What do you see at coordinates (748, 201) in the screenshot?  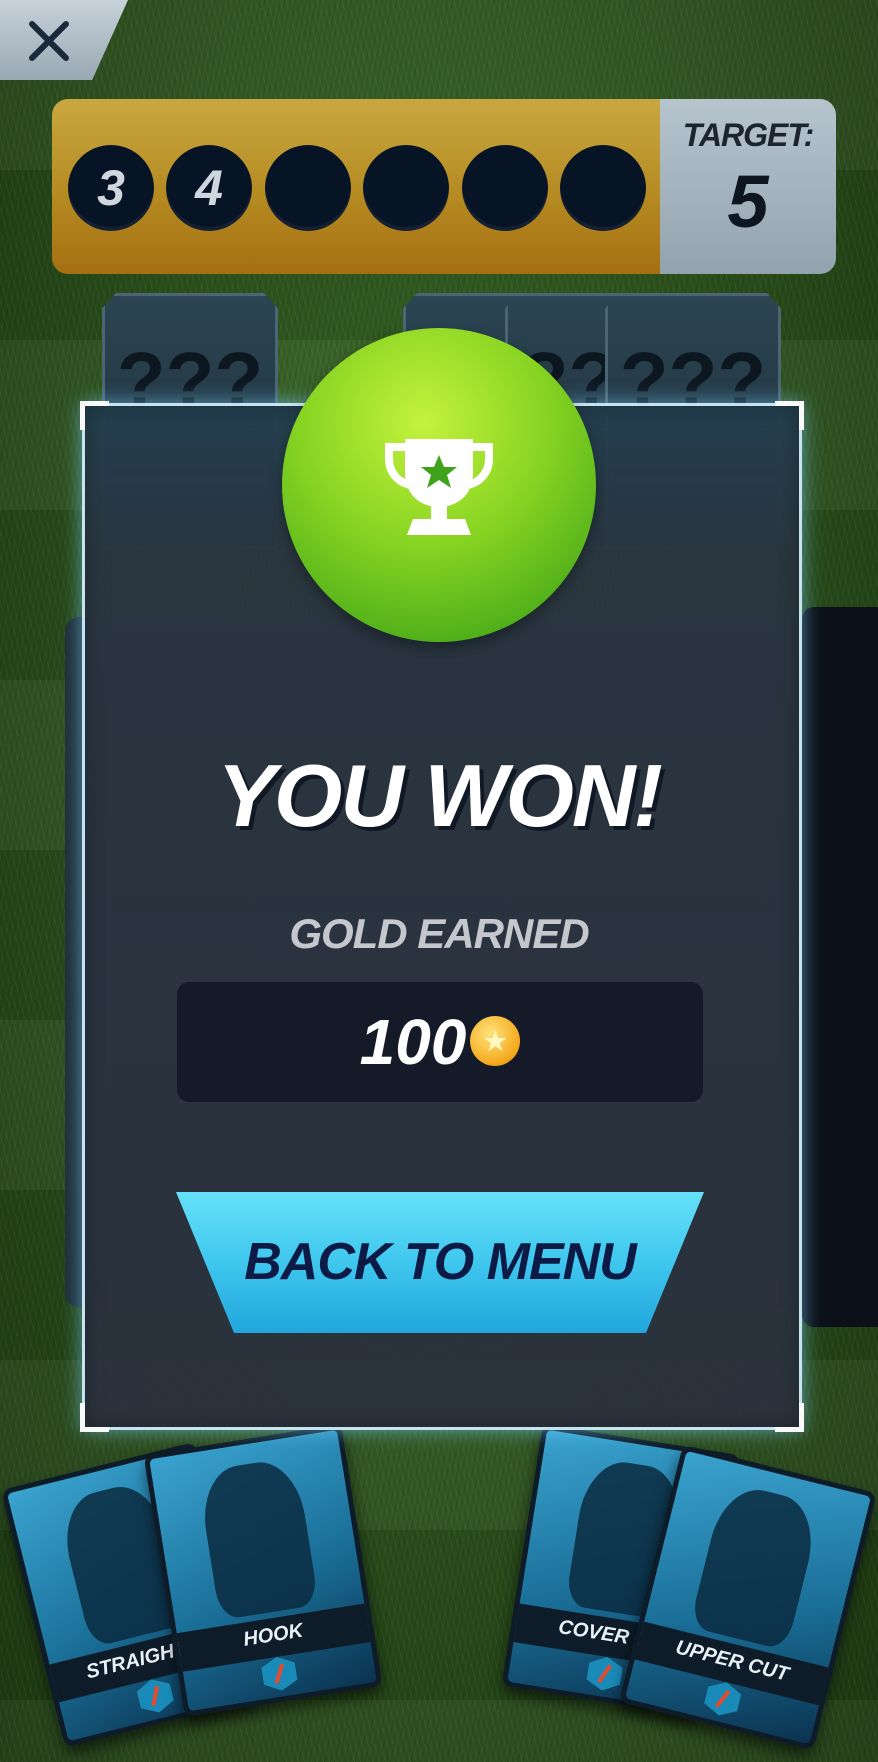 I see `target-value: 5` at bounding box center [748, 201].